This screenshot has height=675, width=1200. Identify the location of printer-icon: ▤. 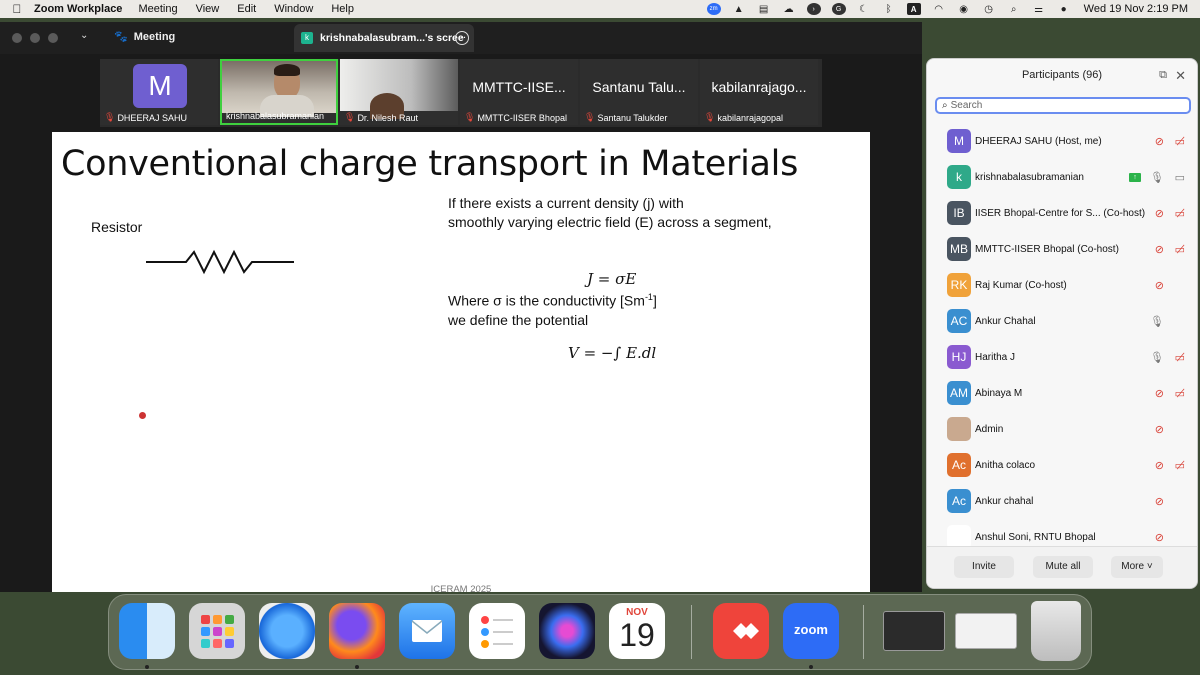
(764, 9).